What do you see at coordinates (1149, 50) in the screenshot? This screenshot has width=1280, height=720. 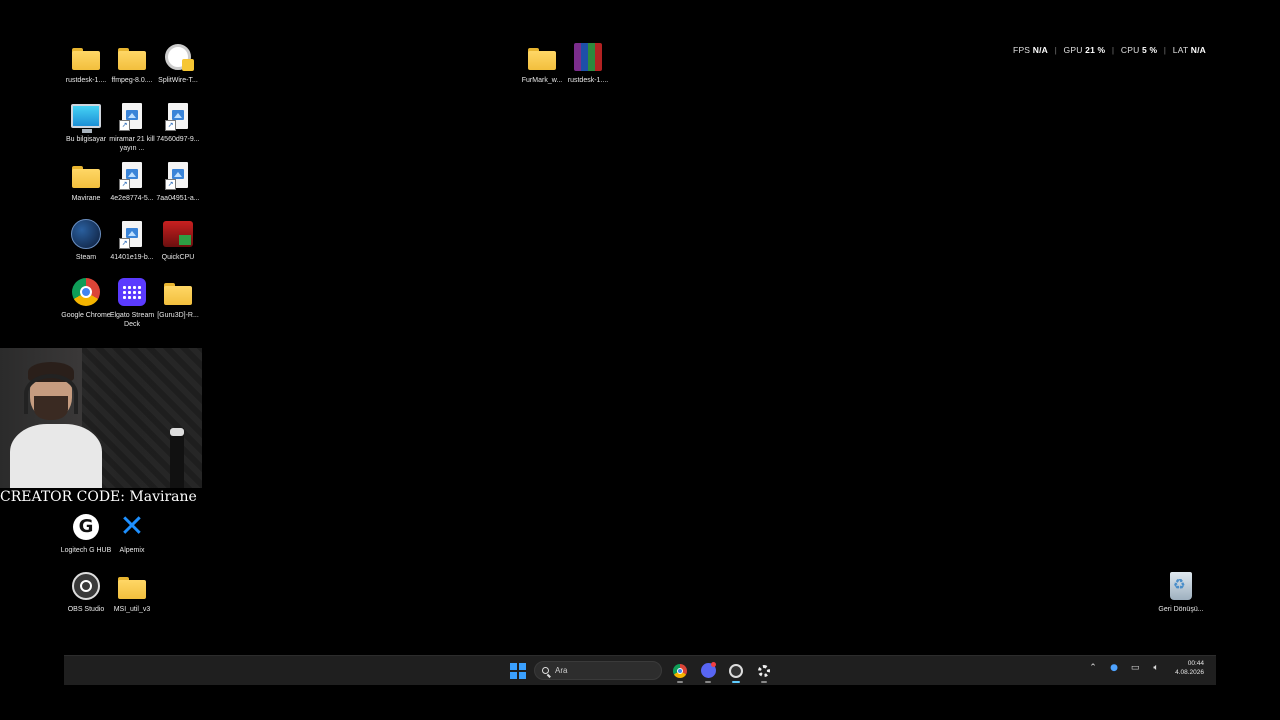 I see `cpu-value: 5 %` at bounding box center [1149, 50].